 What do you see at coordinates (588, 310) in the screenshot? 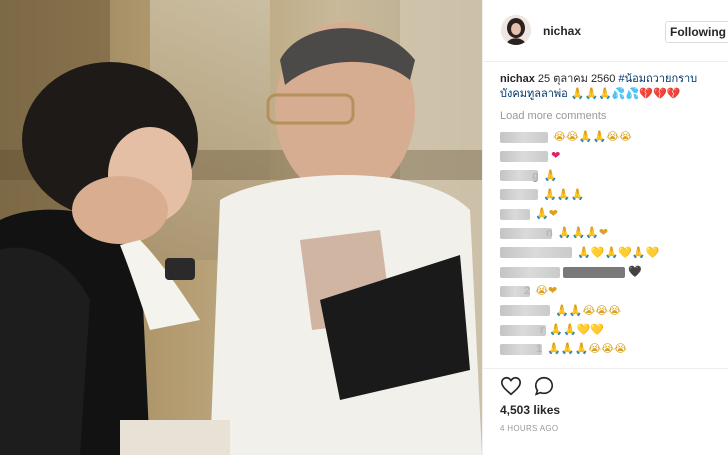
I see `comment-text: 🙏🙏😭😭😭` at bounding box center [588, 310].